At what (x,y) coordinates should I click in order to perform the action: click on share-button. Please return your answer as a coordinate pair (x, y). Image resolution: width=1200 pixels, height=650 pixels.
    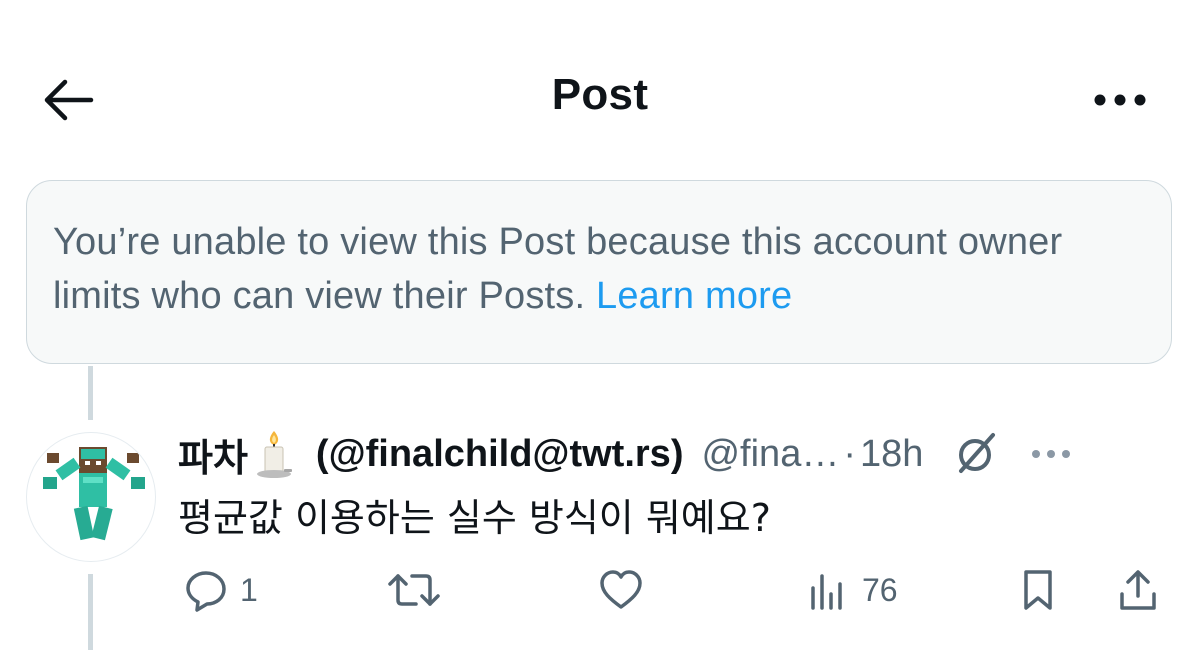
    Looking at the image, I should click on (1138, 590).